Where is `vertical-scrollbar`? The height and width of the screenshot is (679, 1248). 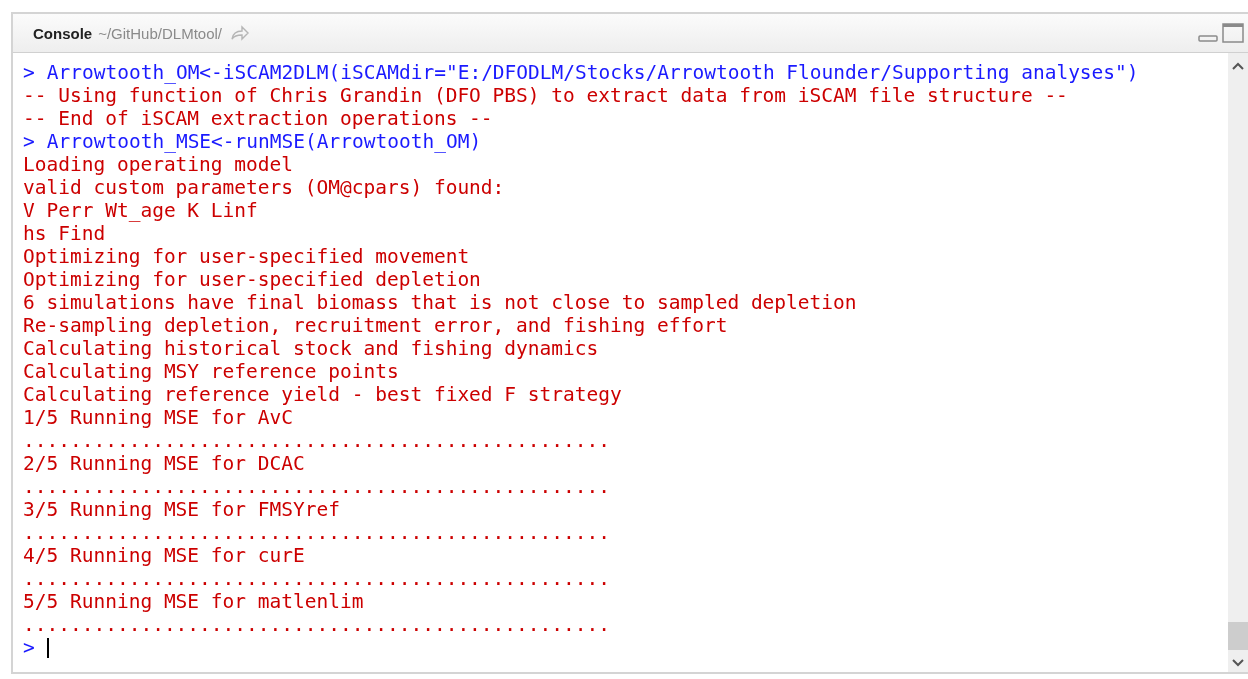 vertical-scrollbar is located at coordinates (1238, 362).